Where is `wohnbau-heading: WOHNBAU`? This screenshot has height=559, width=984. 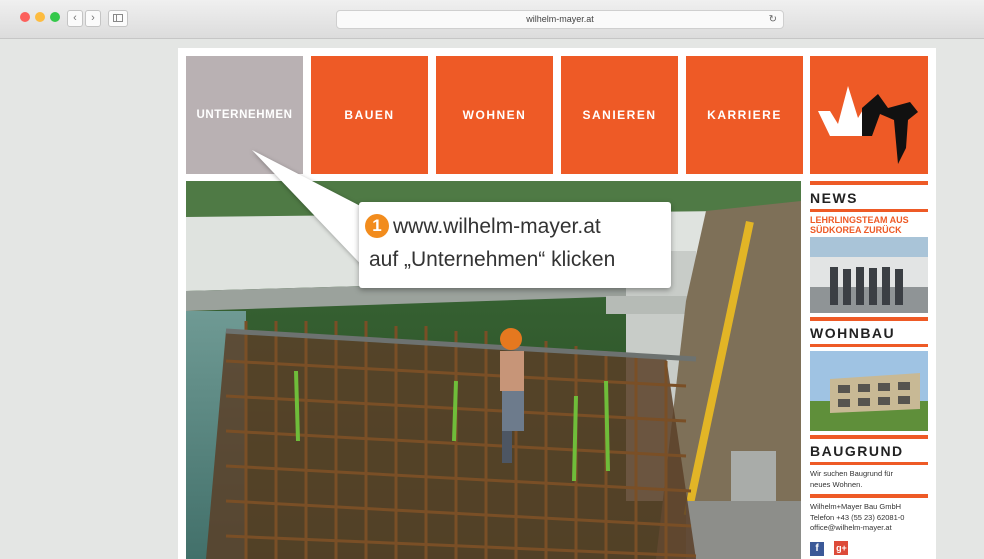
wohnbau-heading: WOHNBAU is located at coordinates (853, 333).